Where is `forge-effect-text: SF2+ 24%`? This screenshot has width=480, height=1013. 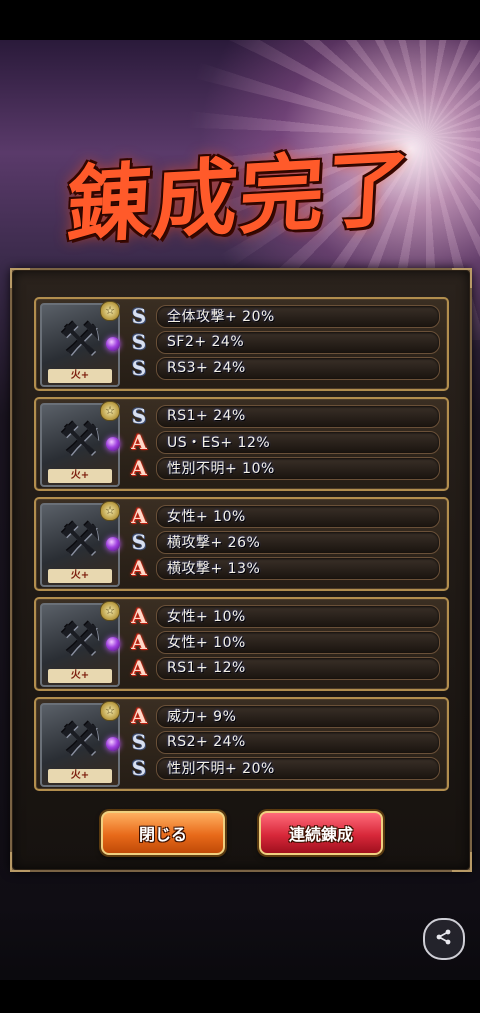
forge-effect-text: SF2+ 24% is located at coordinates (298, 342).